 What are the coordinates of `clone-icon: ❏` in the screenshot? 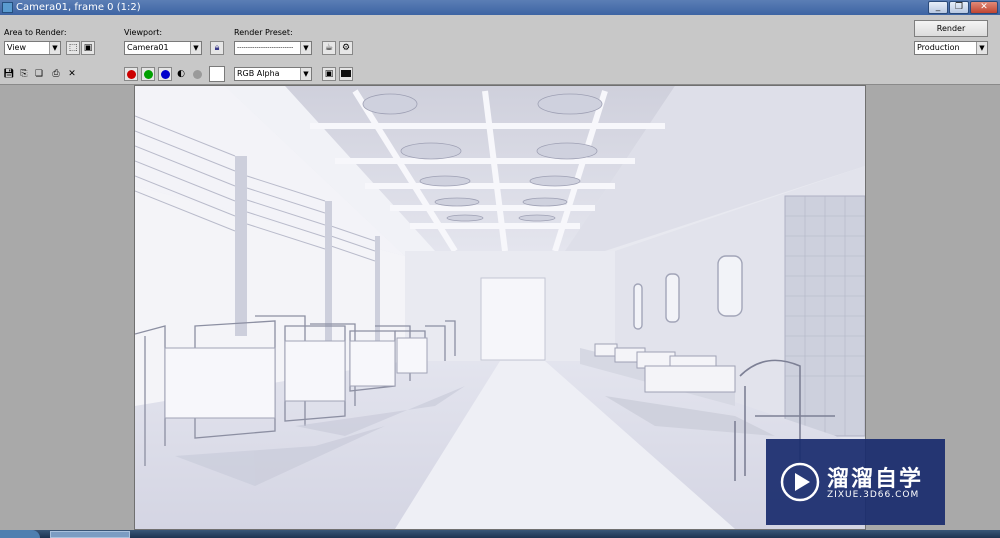 It's located at (39, 74).